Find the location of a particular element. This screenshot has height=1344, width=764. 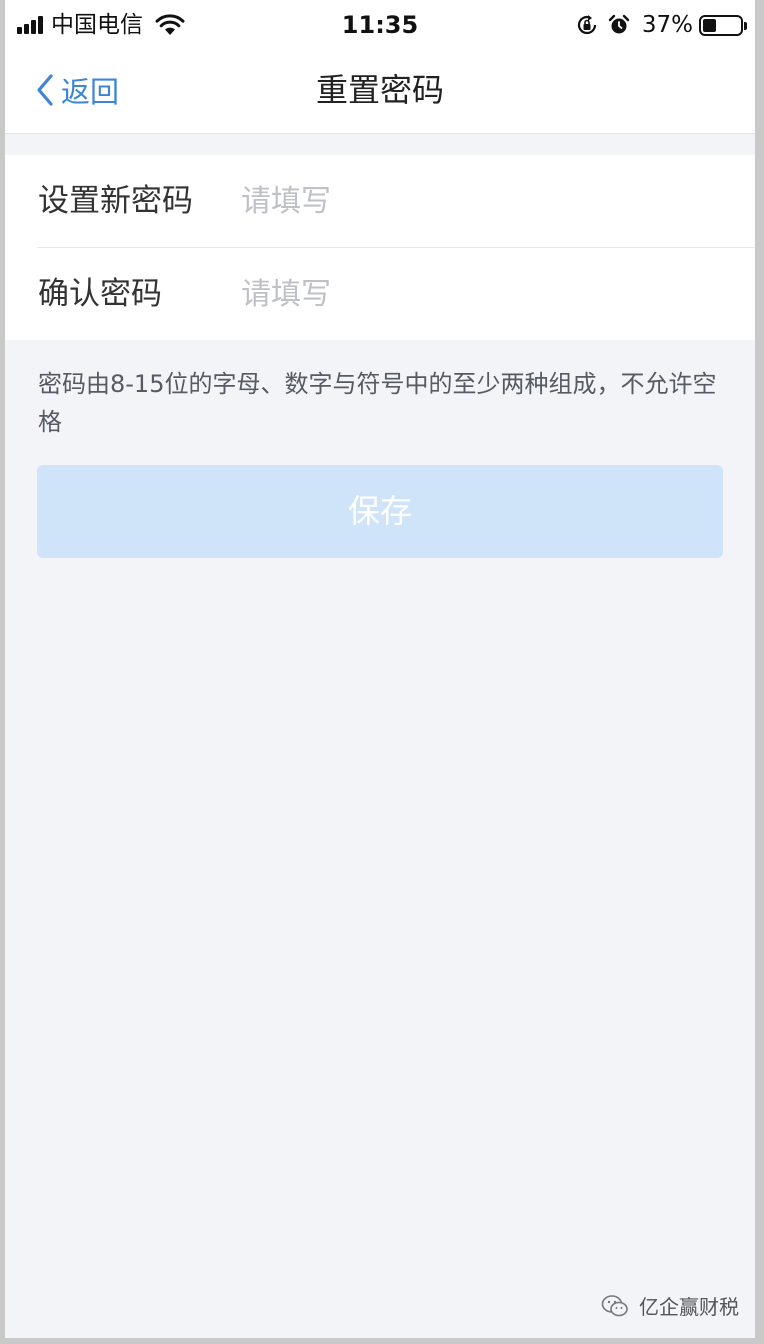

watermark-text: 亿企赢财税 is located at coordinates (689, 1307).